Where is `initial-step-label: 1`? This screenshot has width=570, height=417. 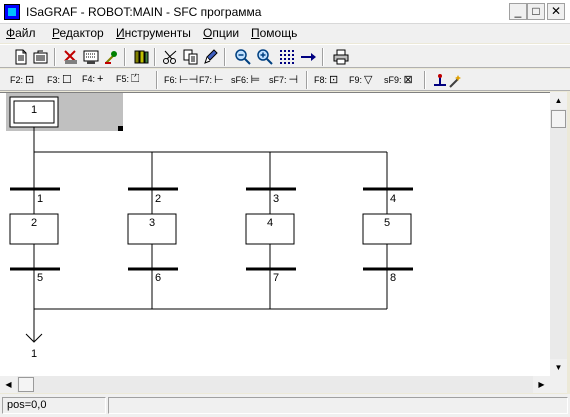 initial-step-label: 1 is located at coordinates (34, 110).